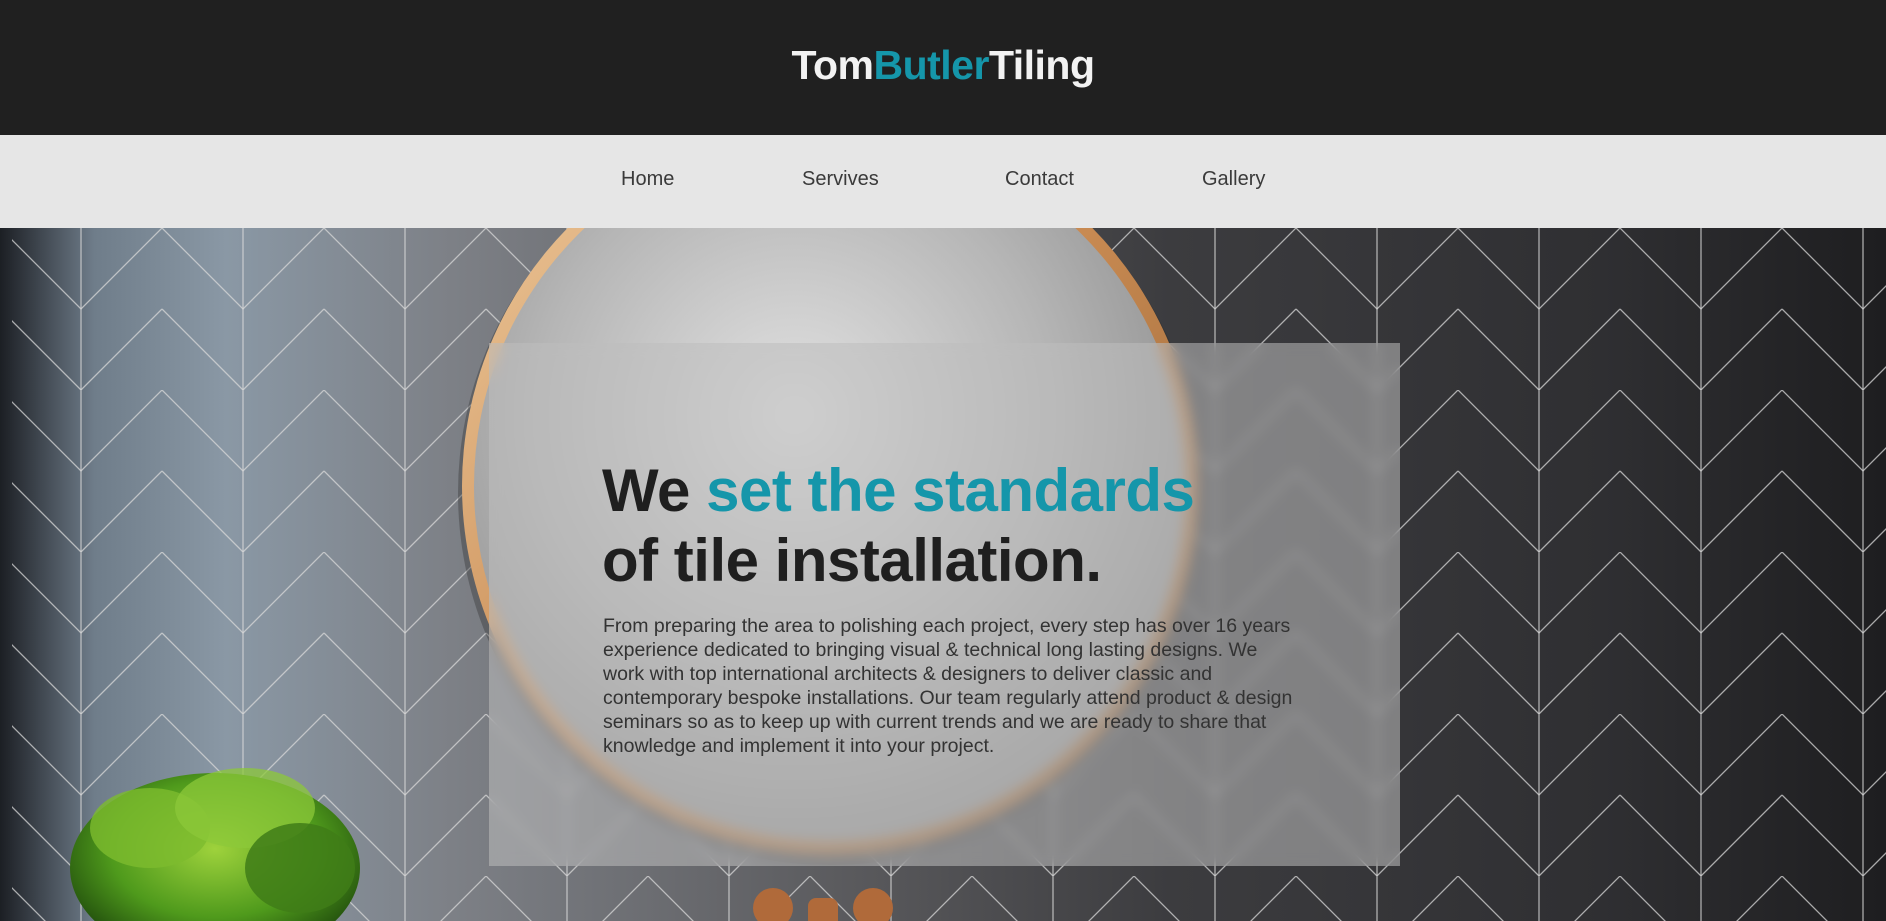  I want to click on logo-part-tom: Tom, so click(832, 65).